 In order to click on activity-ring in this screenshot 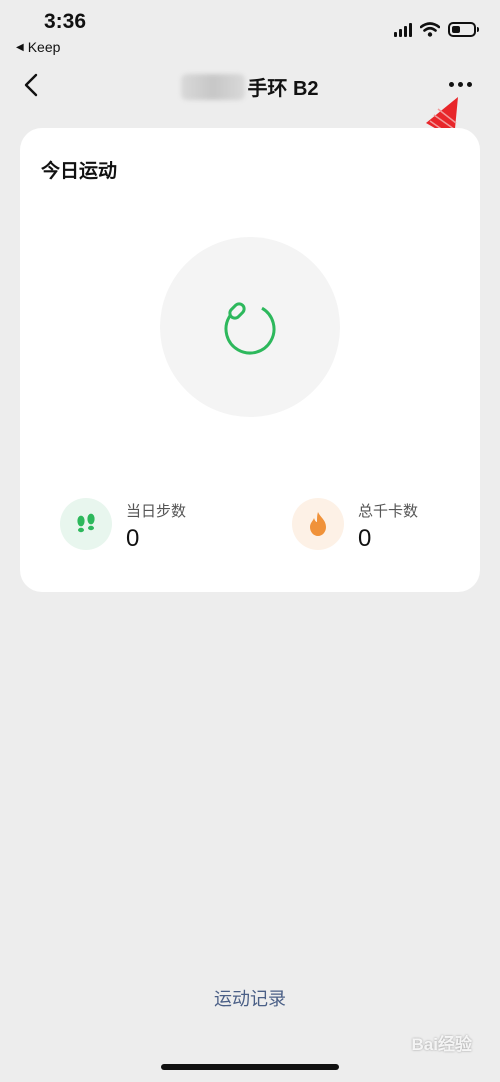, I will do `click(250, 327)`.